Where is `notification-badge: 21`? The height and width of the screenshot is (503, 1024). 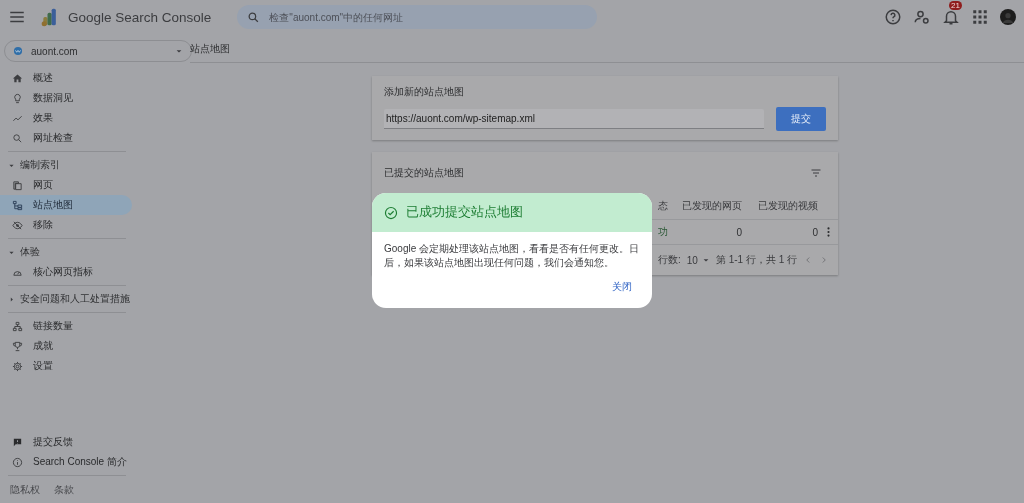 notification-badge: 21 is located at coordinates (955, 5).